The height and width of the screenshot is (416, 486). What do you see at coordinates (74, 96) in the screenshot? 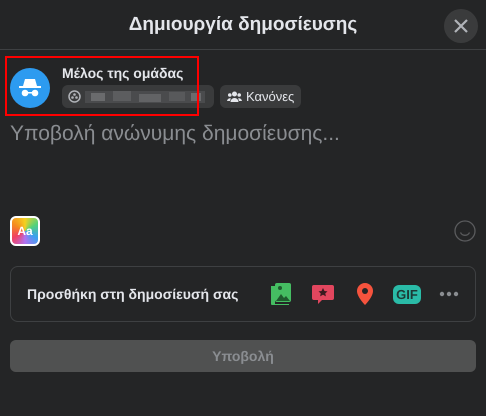
I see `group-face-icon` at bounding box center [74, 96].